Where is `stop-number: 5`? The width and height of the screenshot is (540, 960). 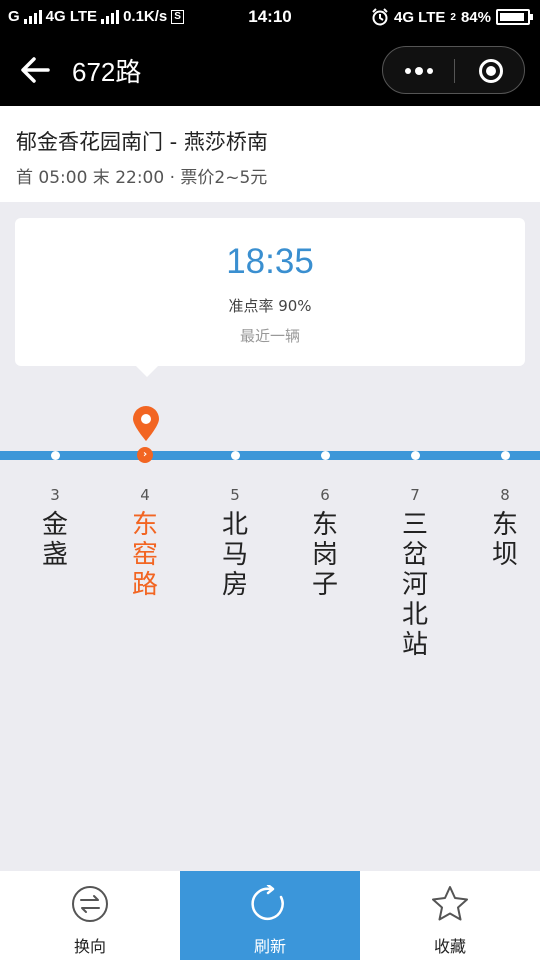
stop-number: 5 is located at coordinates (235, 495).